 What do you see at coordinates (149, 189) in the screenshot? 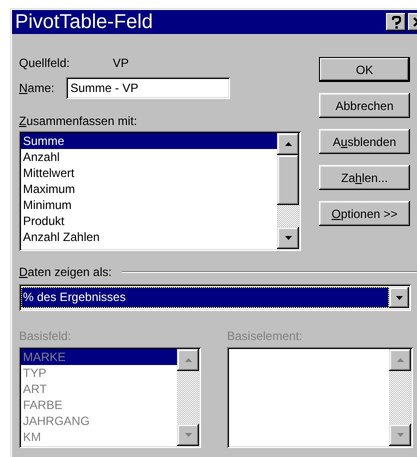
I see `list-item: Maximum` at bounding box center [149, 189].